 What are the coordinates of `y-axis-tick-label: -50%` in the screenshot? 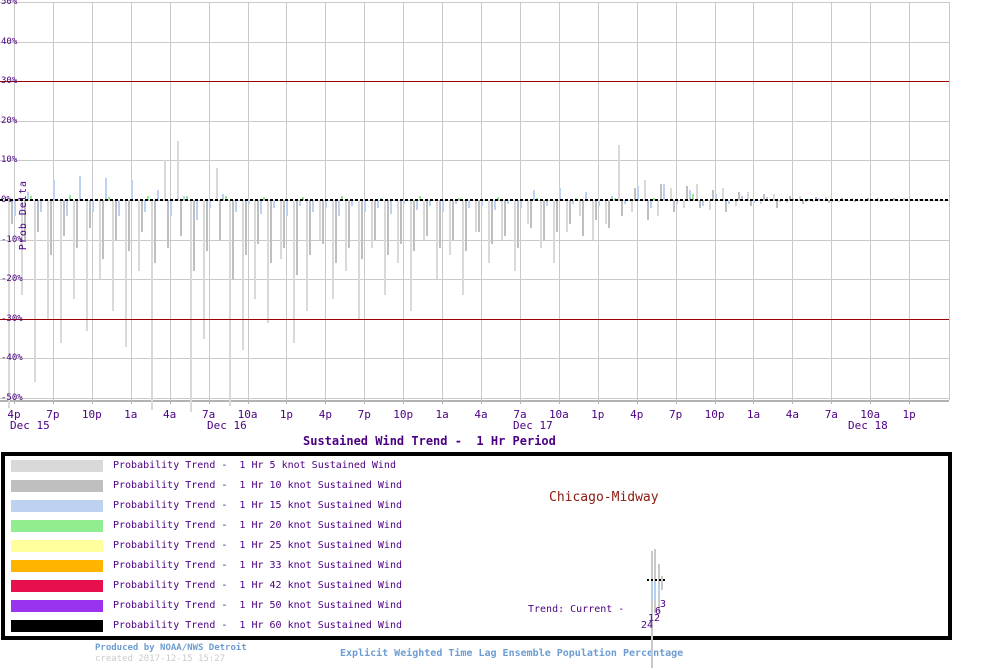 It's located at (12, 398).